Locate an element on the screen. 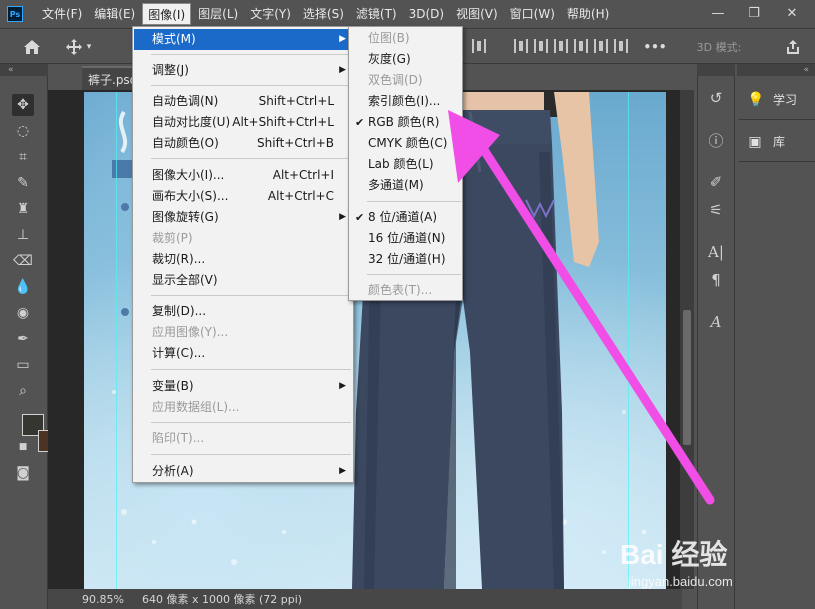 The width and height of the screenshot is (815, 609). svg-text: Bai 经验 is located at coordinates (673, 554).